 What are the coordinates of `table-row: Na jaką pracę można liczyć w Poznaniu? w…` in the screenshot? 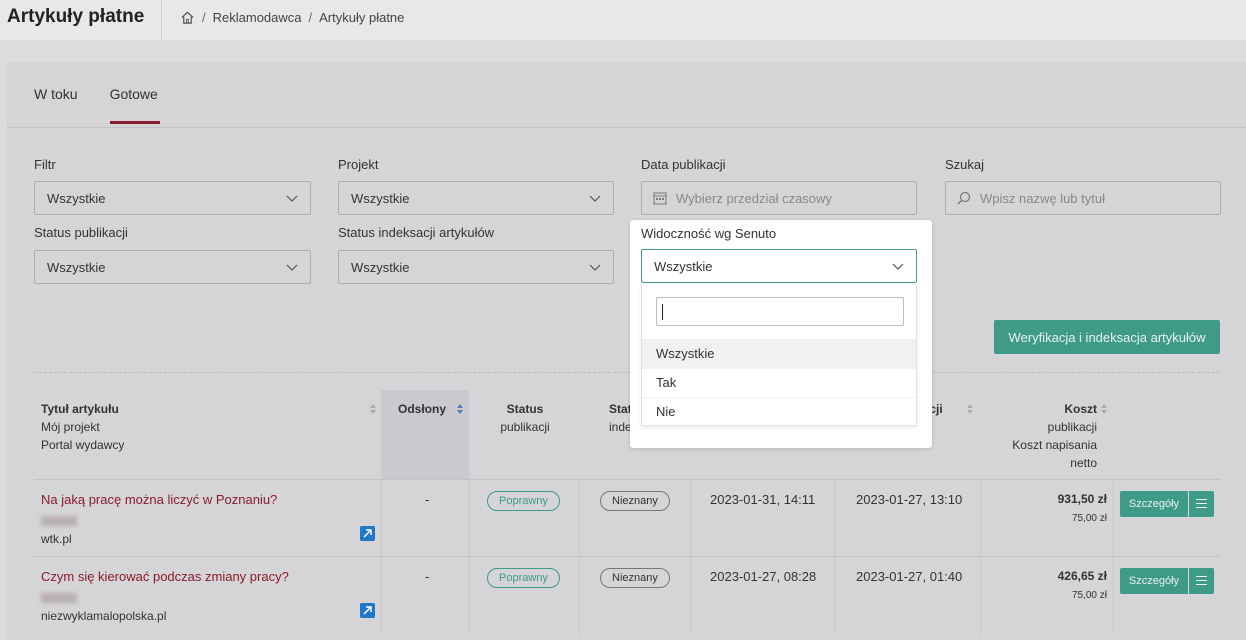 It's located at (627, 518).